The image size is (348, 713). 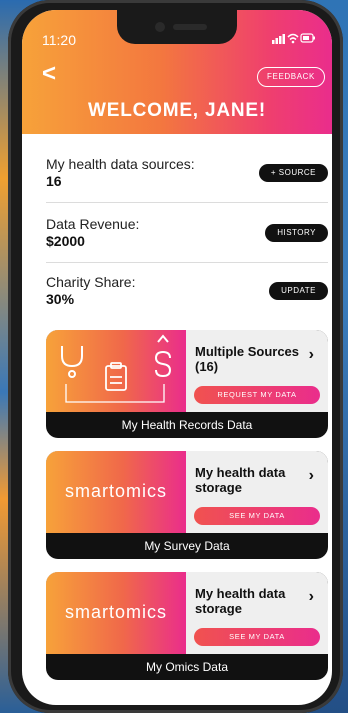 I want to click on back-button: <, so click(x=49, y=74).